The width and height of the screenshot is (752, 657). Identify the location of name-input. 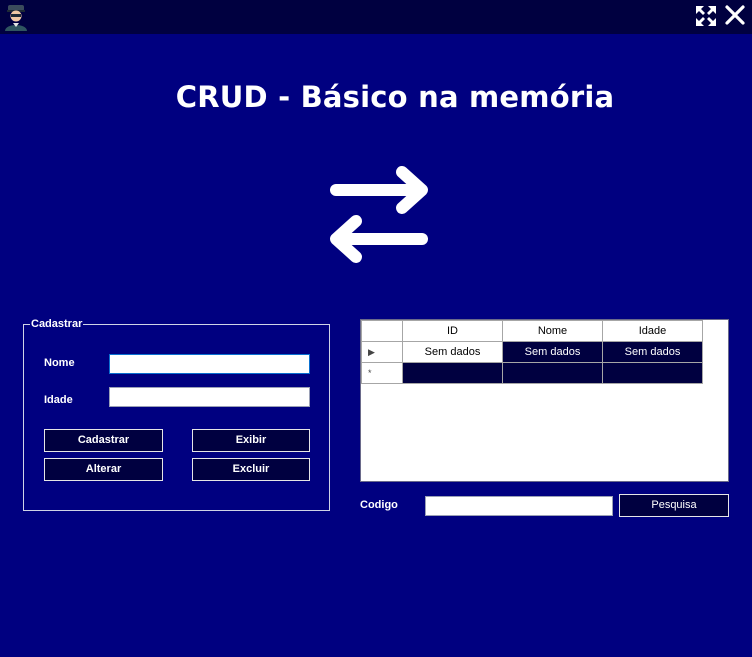
(209, 364).